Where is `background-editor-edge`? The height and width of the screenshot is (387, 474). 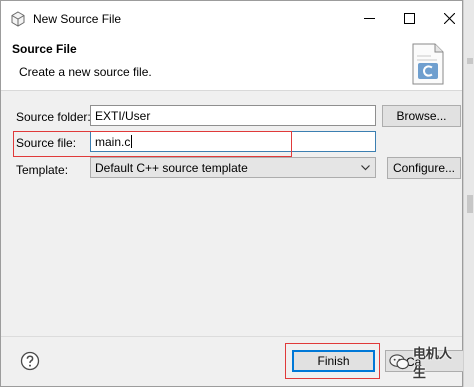 background-editor-edge is located at coordinates (468, 193).